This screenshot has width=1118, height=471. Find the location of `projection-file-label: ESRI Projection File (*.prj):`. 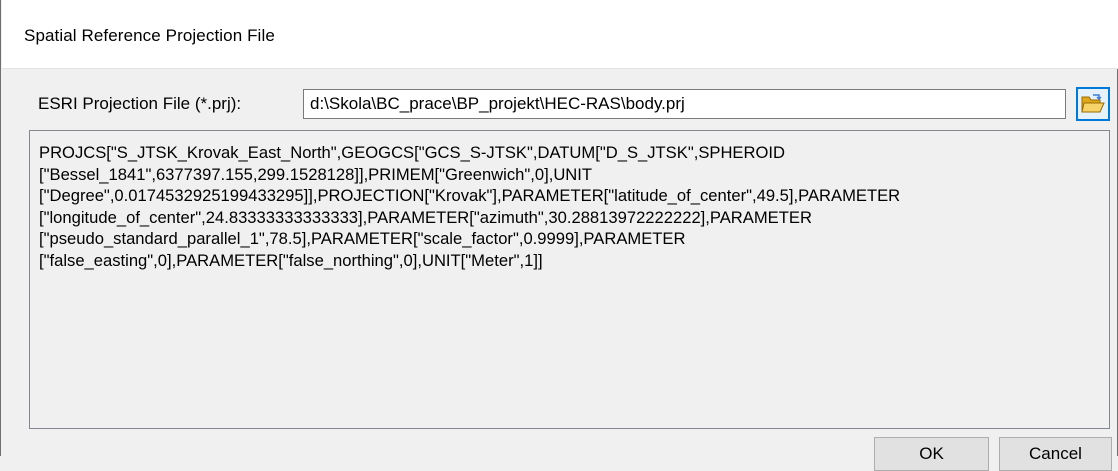

projection-file-label: ESRI Projection File (*.prj): is located at coordinates (140, 103).